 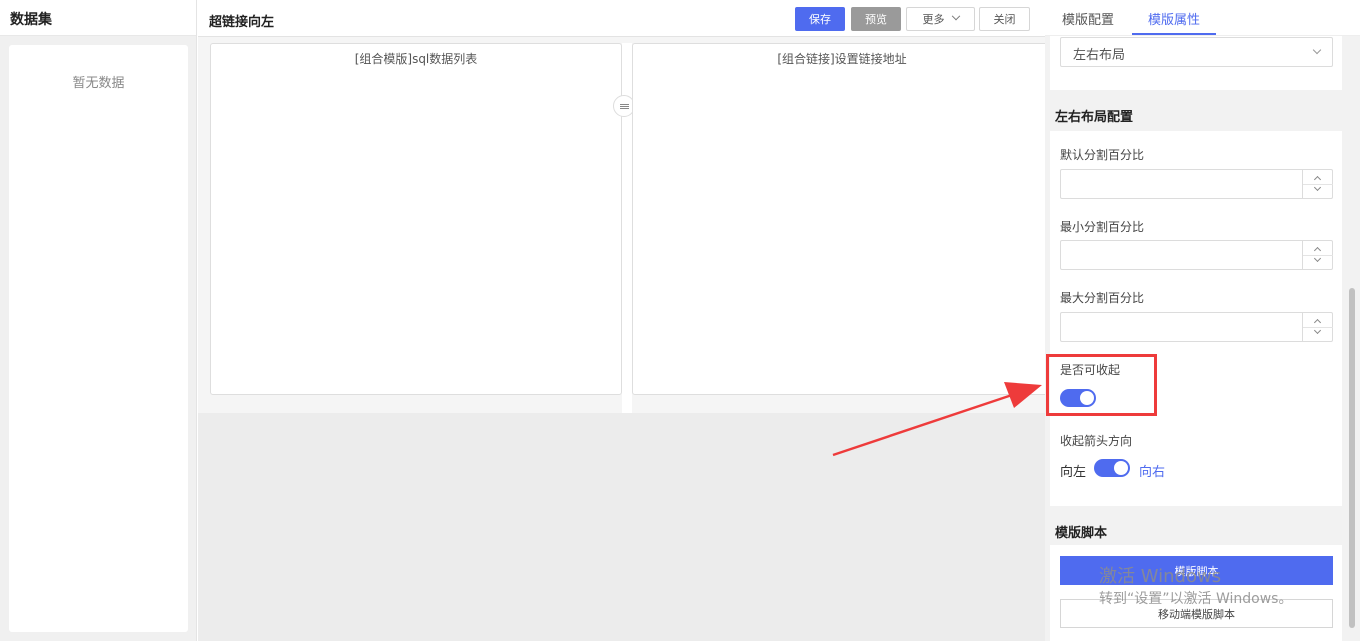 I want to click on layout-type-card: 左右布局, so click(x=1196, y=63).